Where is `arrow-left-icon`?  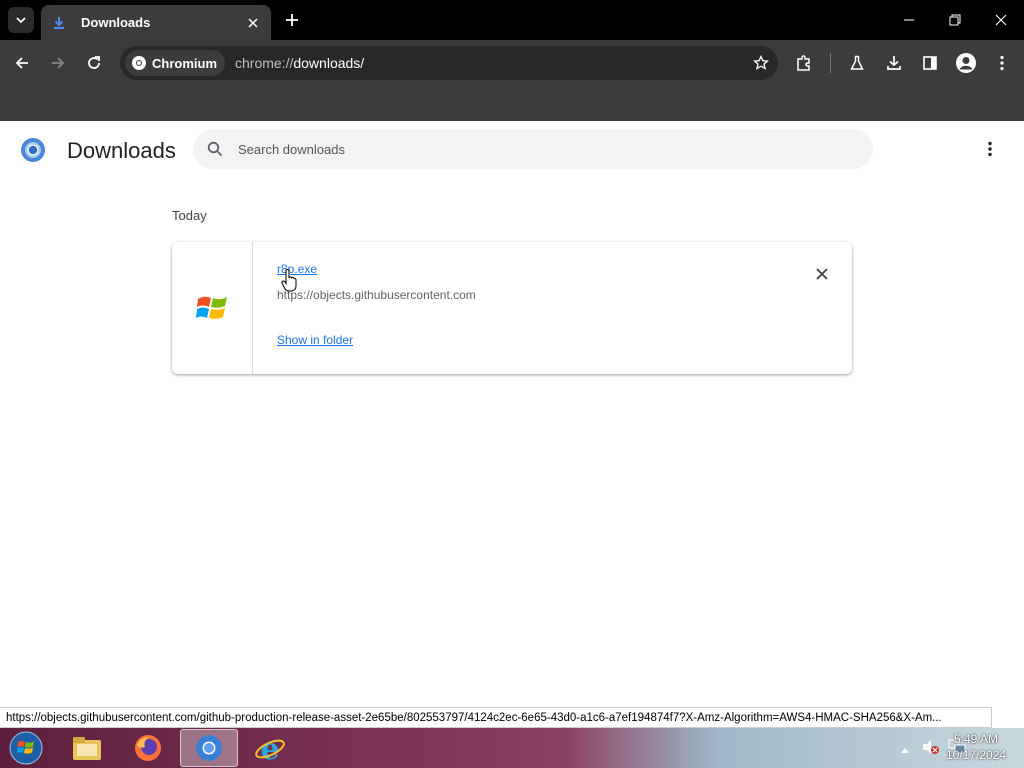 arrow-left-icon is located at coordinates (21, 63).